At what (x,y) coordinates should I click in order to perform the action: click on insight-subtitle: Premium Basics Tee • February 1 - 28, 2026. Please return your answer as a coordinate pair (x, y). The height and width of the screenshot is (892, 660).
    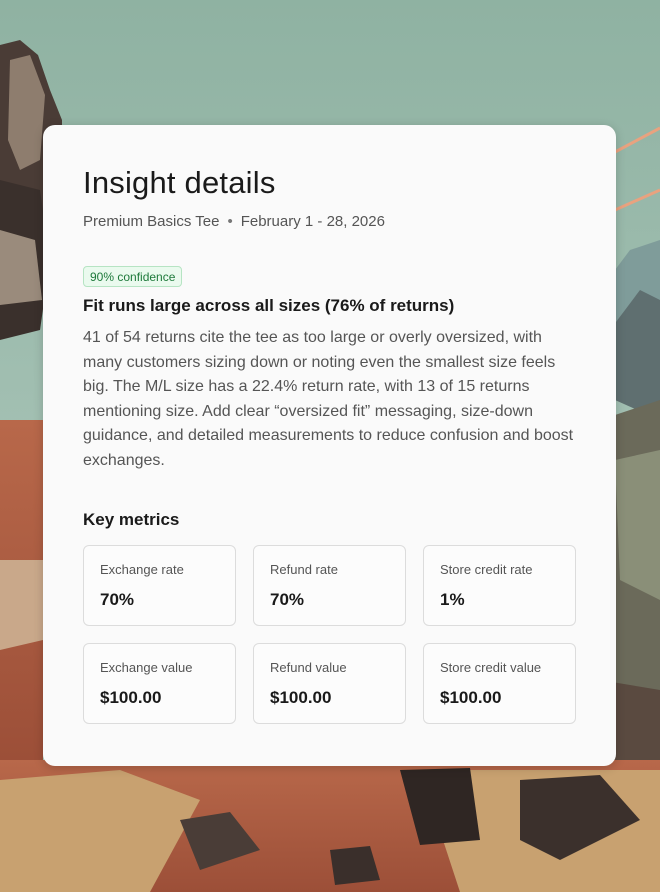
    Looking at the image, I should click on (234, 221).